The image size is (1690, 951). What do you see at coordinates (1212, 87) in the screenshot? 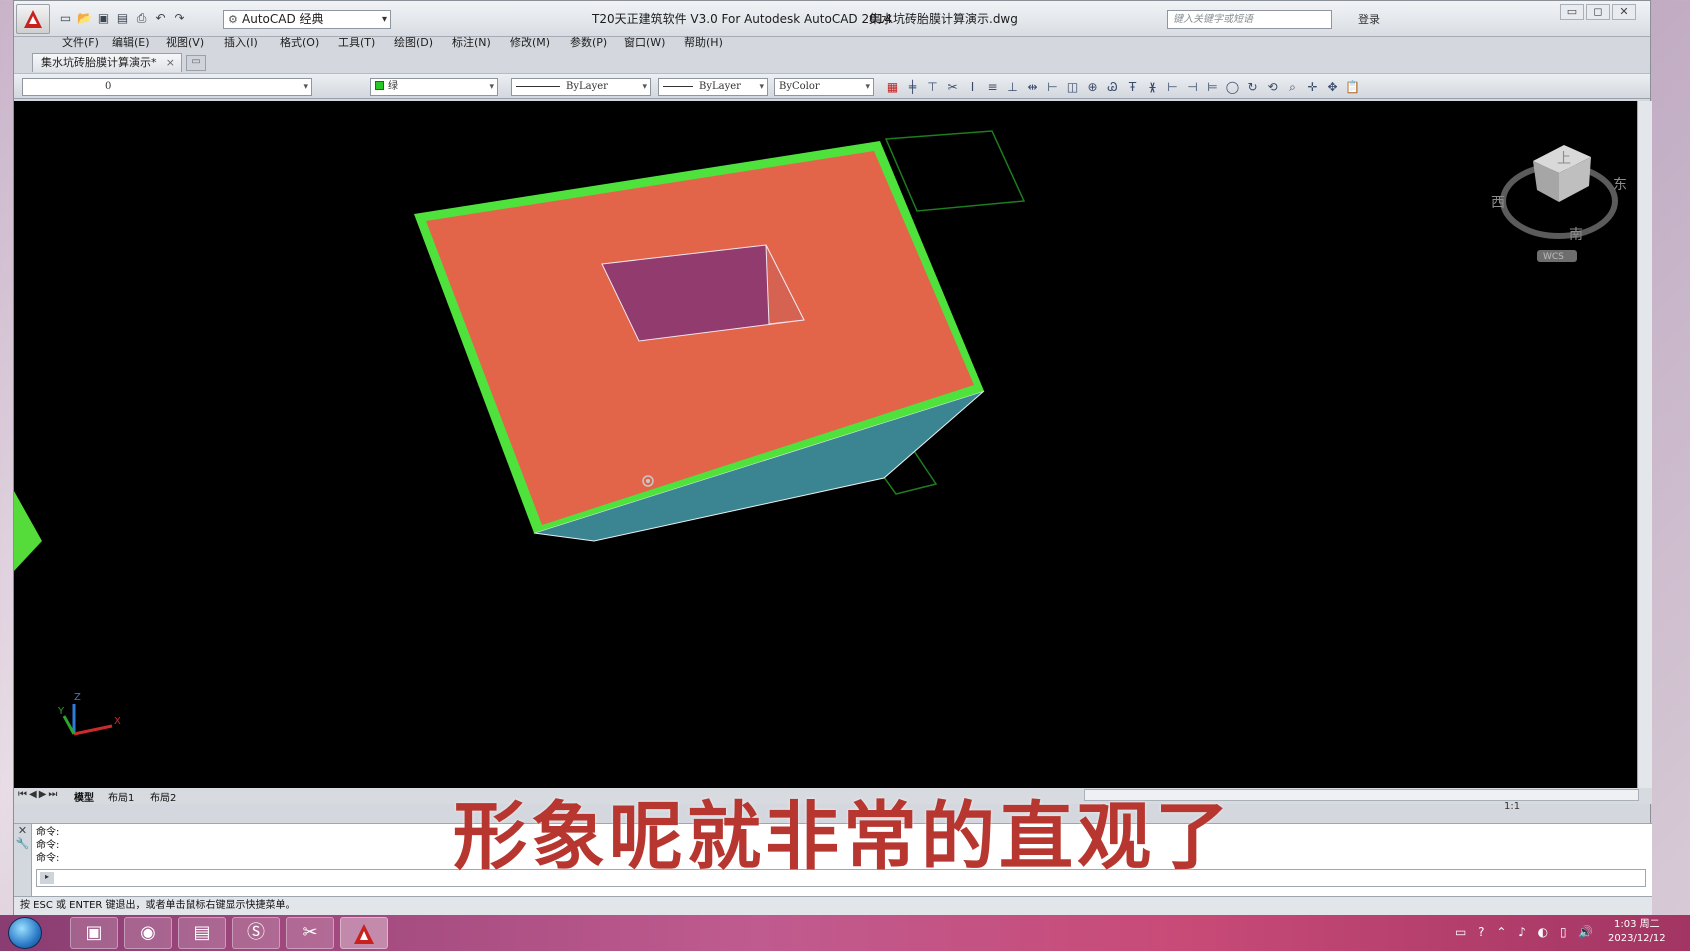
I see `dim-3-icon: ⊨` at bounding box center [1212, 87].